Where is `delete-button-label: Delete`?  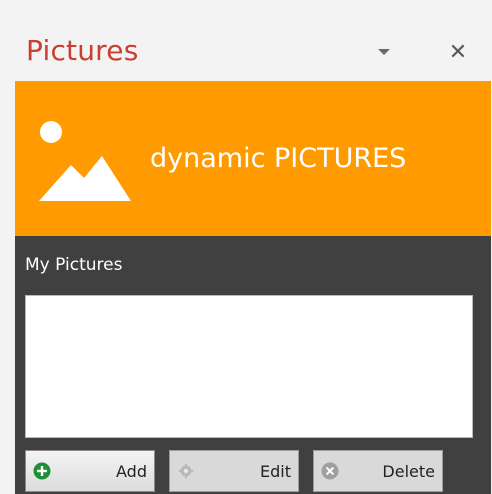 delete-button-label: Delete is located at coordinates (408, 471).